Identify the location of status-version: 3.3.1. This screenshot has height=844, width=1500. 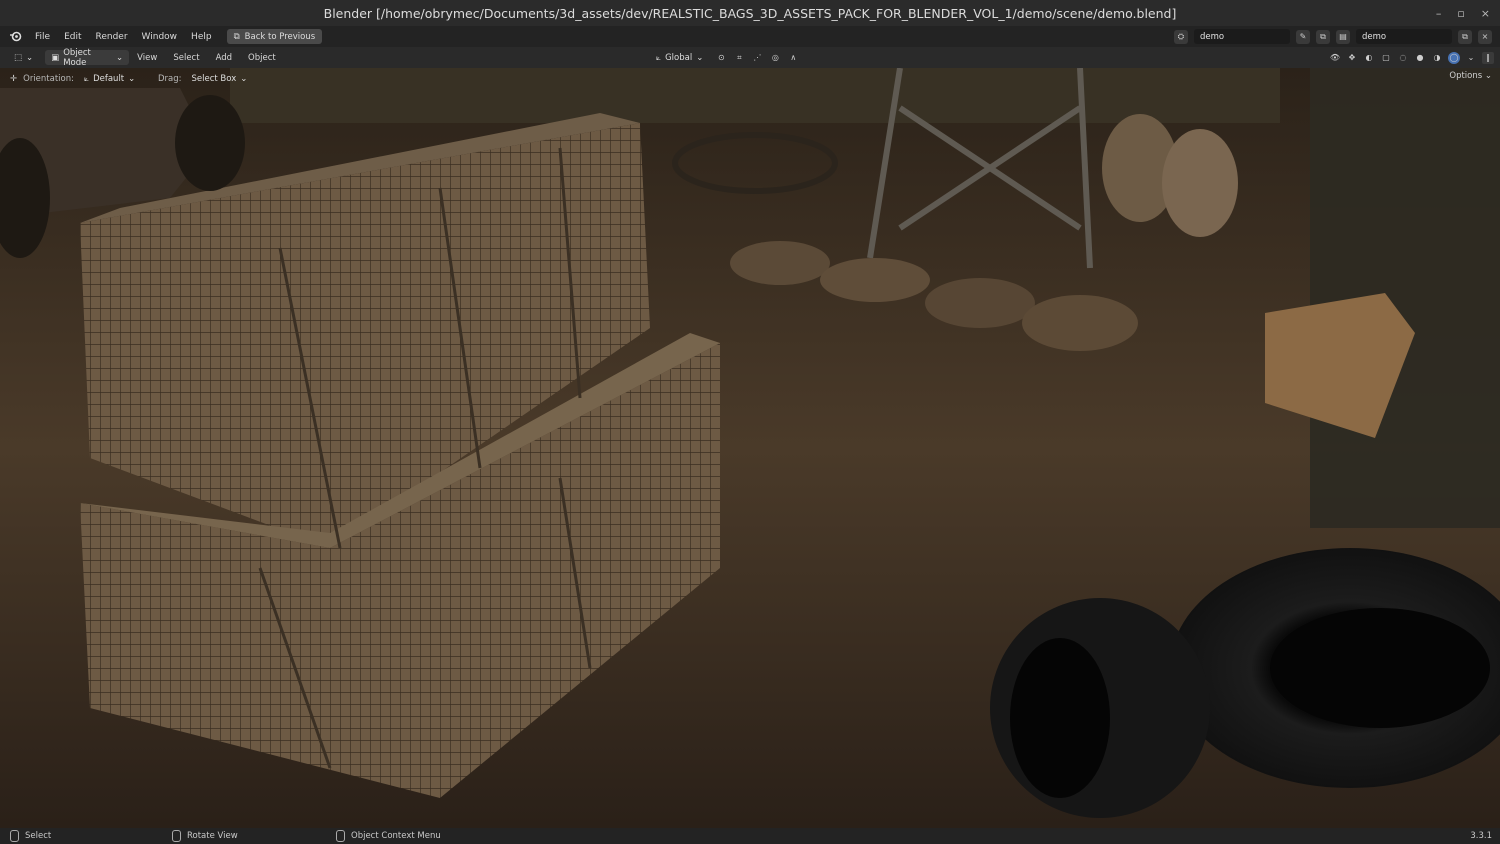
(1481, 836).